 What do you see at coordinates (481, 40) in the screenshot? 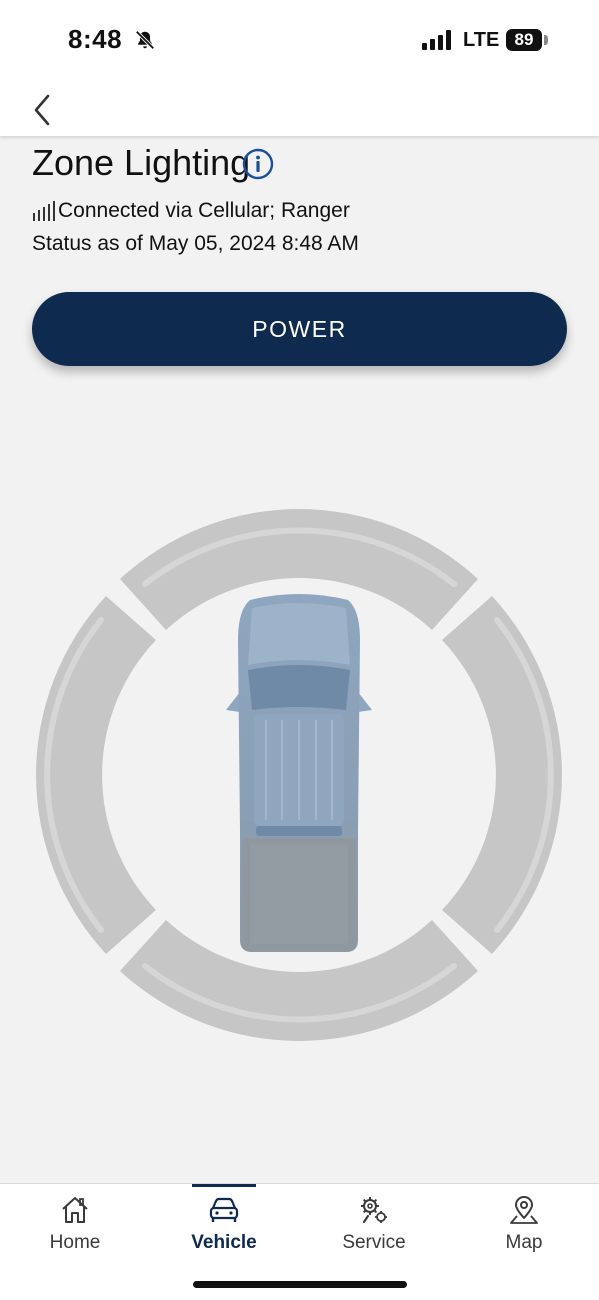
I see `network-label: LTE` at bounding box center [481, 40].